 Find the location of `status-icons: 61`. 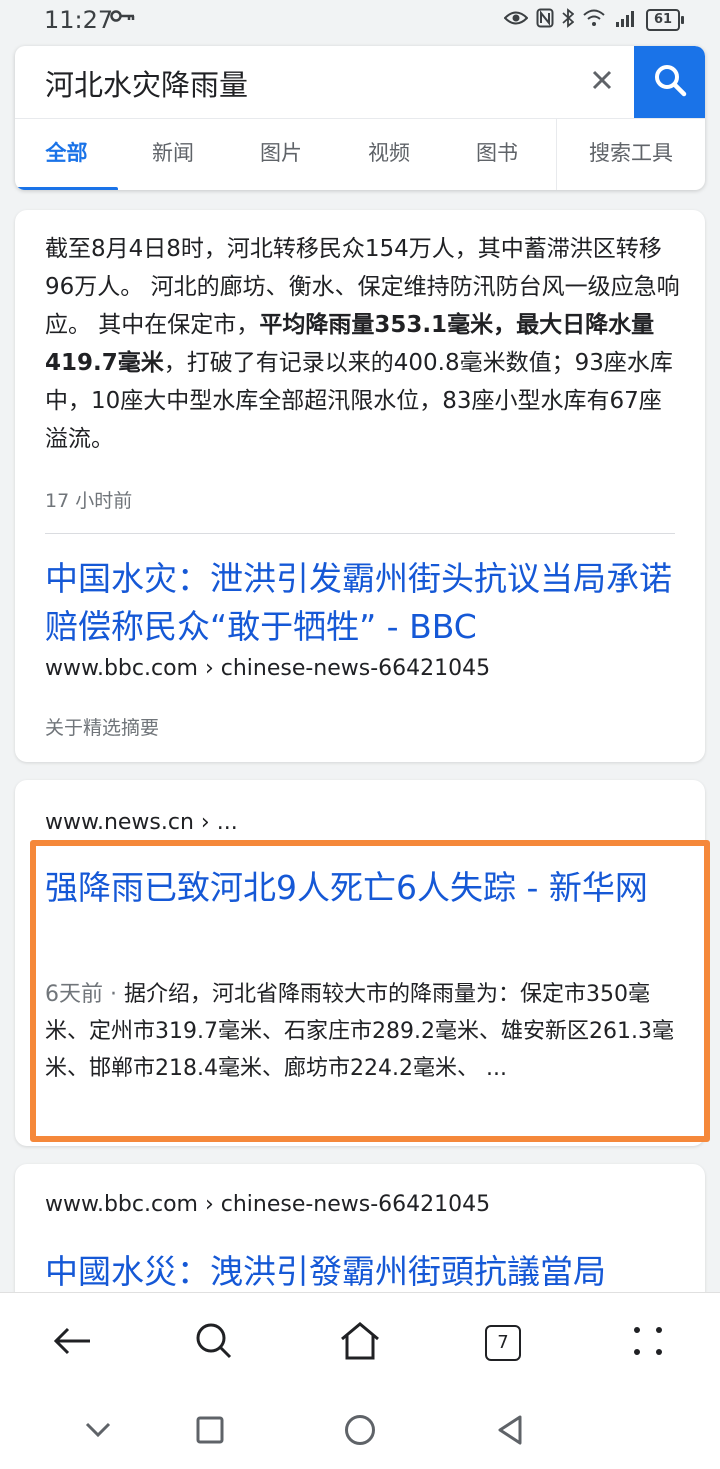

status-icons: 61 is located at coordinates (593, 20).